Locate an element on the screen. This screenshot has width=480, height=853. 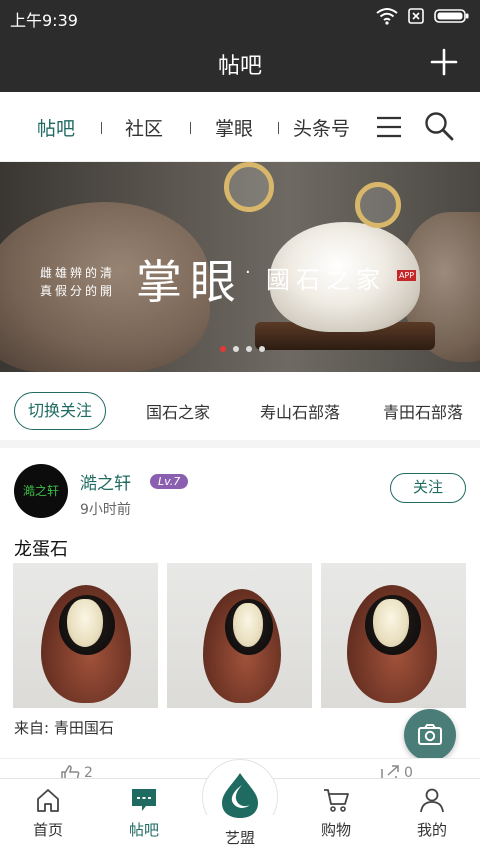
tab-headlines: 头条号 is located at coordinates (321, 127).